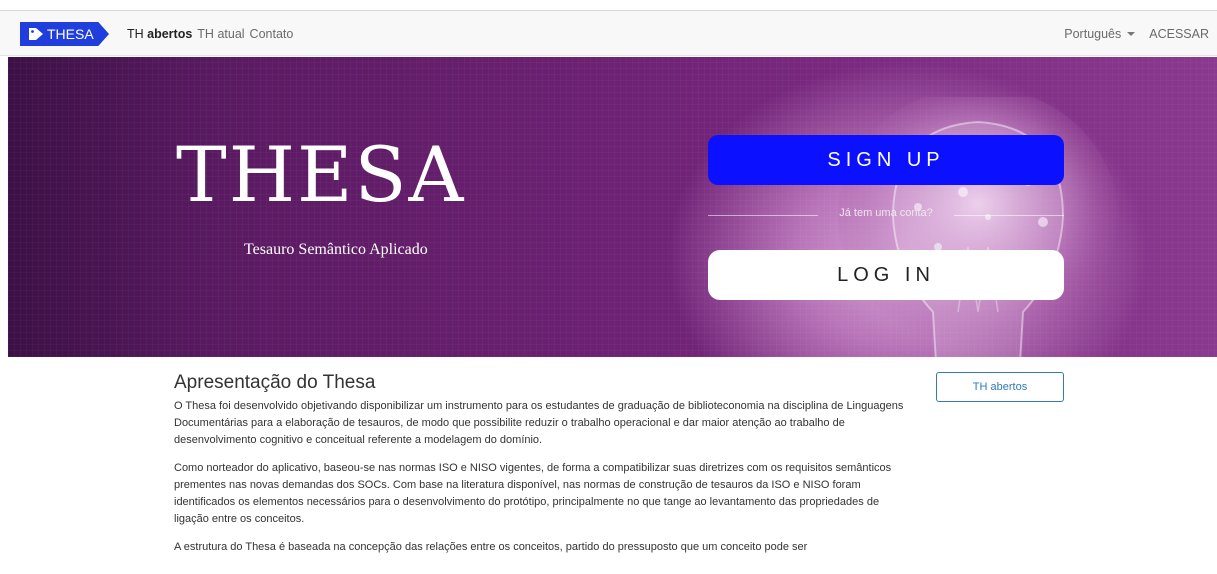 The image size is (1217, 574). I want to click on nav-link-label: atual, so click(231, 34).